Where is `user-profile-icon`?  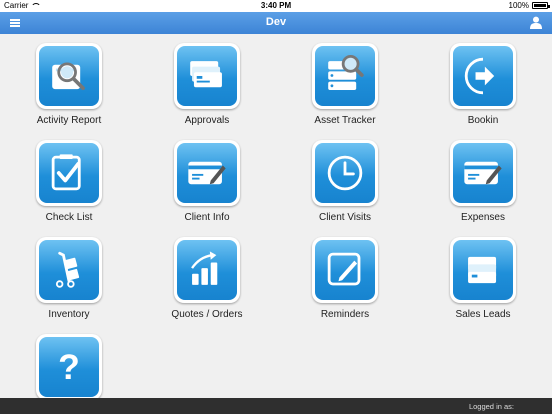
user-profile-icon is located at coordinates (536, 22).